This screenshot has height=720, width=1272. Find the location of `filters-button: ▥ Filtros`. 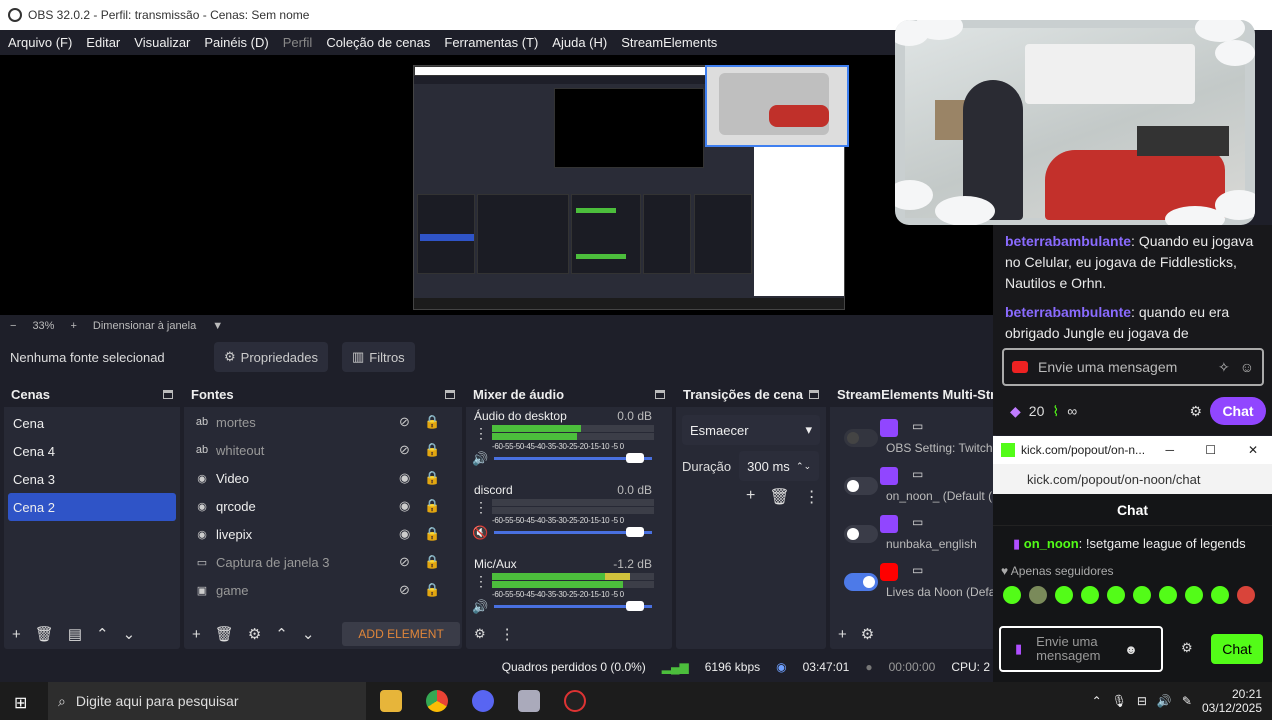

filters-button: ▥ Filtros is located at coordinates (378, 357).